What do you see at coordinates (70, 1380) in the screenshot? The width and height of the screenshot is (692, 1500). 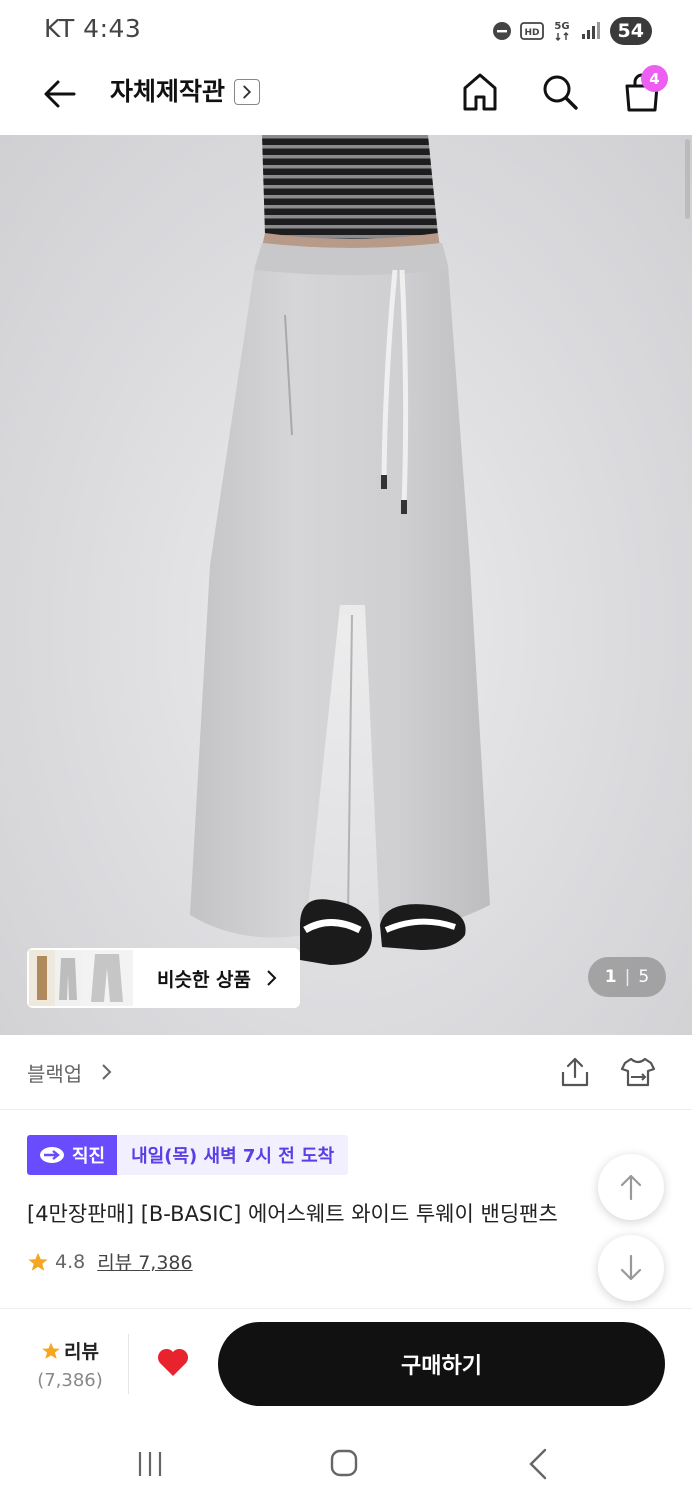 I see `review-summary-count: (7,386)` at bounding box center [70, 1380].